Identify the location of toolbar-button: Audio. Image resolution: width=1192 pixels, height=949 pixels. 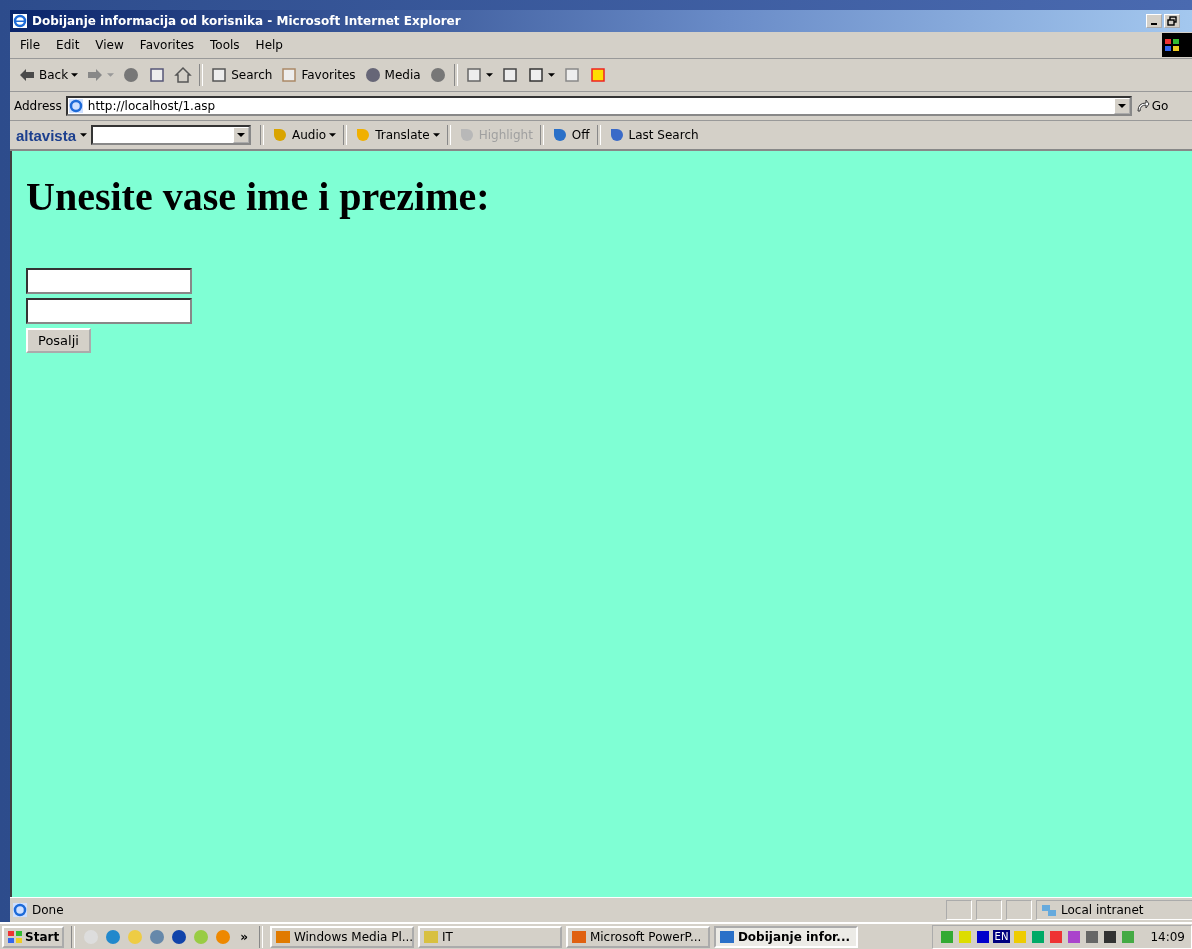
(304, 135).